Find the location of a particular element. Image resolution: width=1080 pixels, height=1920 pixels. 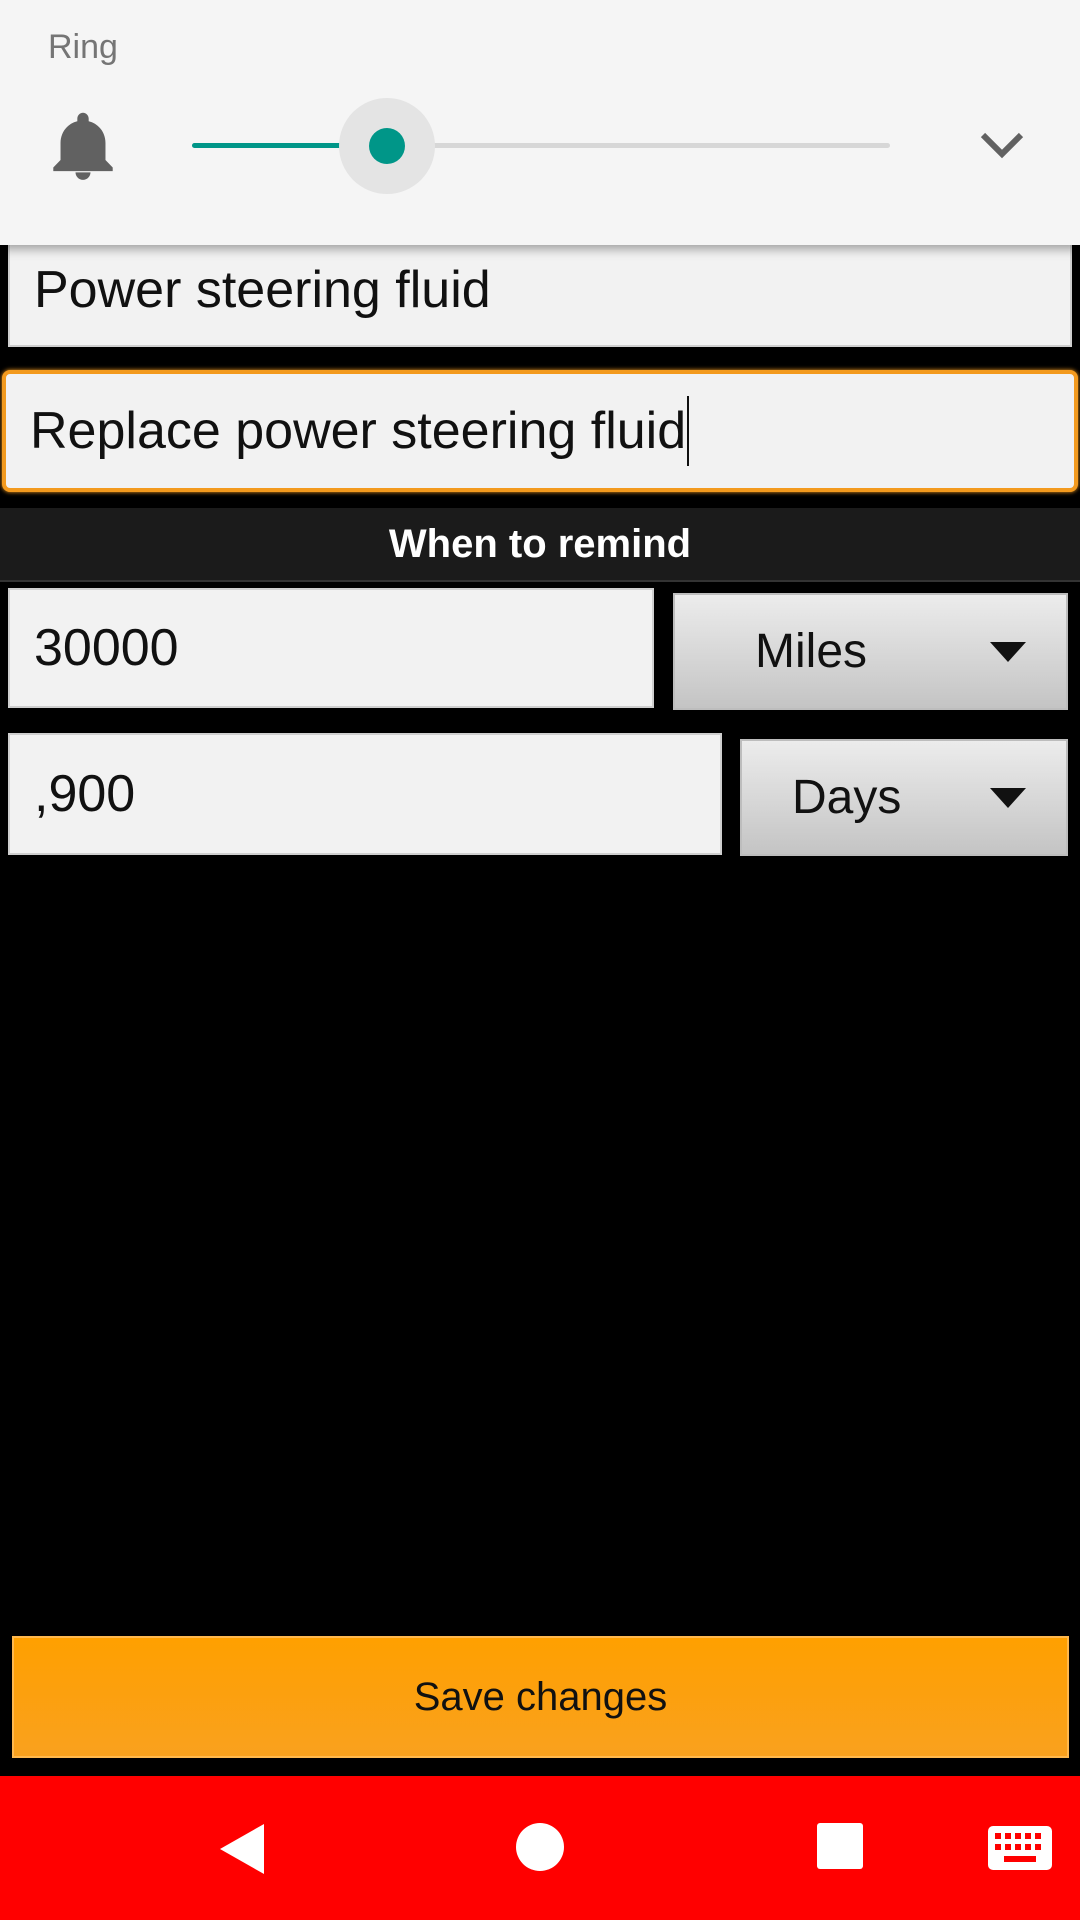

chevron-down-icon is located at coordinates (1002, 146).